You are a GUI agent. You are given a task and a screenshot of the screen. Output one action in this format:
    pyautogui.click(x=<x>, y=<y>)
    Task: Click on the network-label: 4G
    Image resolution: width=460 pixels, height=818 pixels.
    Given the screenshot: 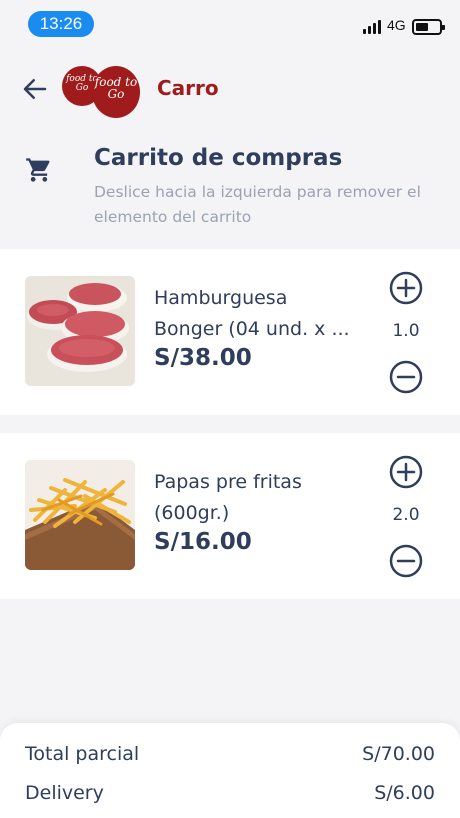 What is the action you would take?
    pyautogui.click(x=396, y=25)
    